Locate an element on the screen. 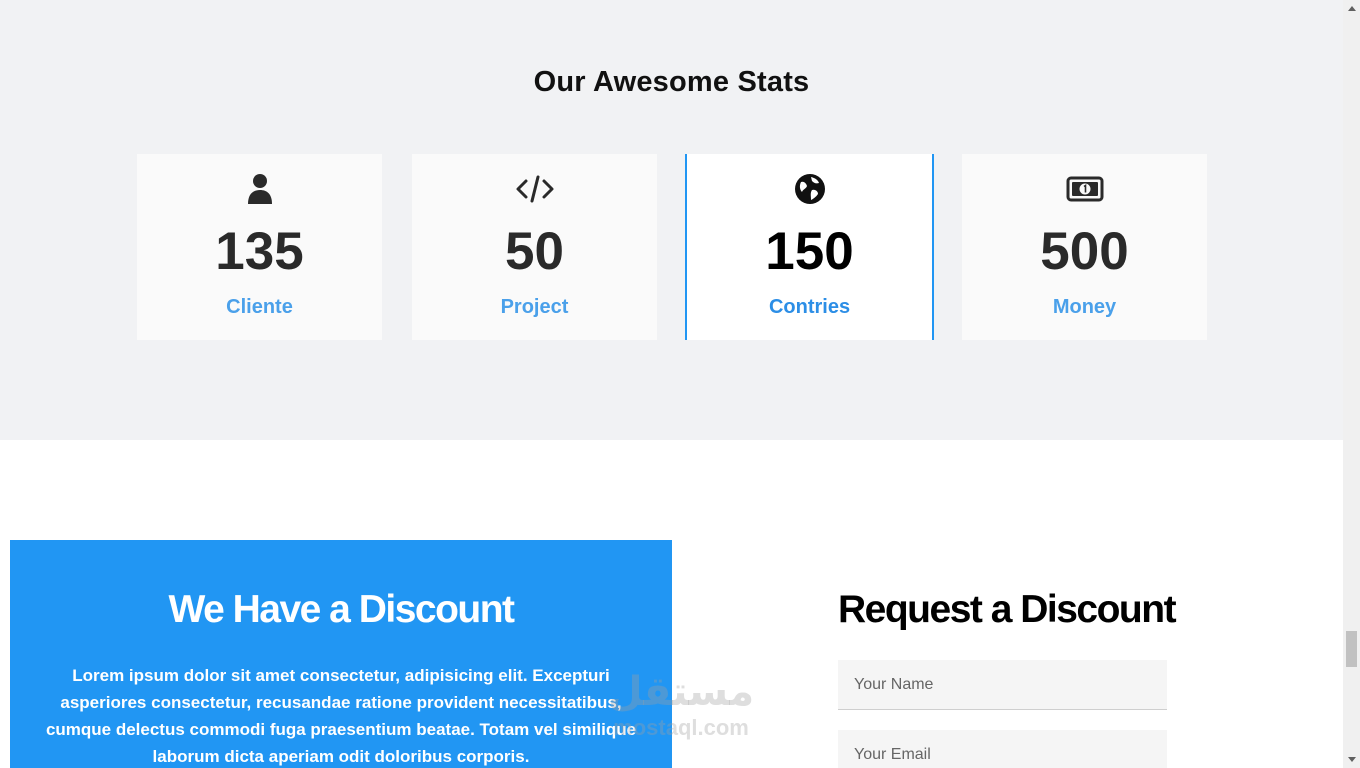  scroll-up-arrow-icon is located at coordinates (1351, 8).